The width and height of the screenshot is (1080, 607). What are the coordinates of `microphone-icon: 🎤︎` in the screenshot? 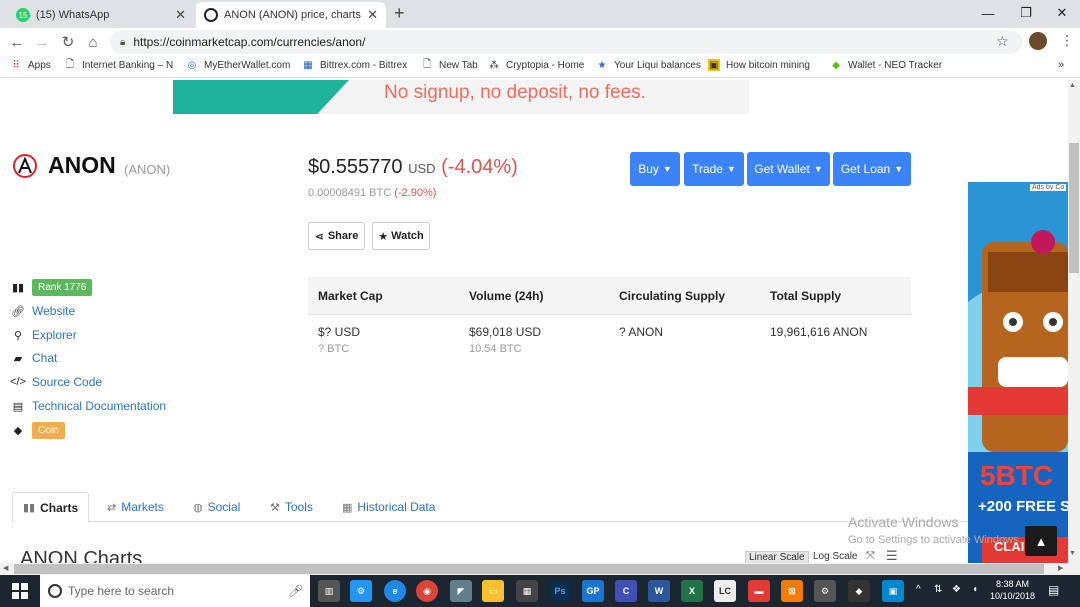 It's located at (295, 591).